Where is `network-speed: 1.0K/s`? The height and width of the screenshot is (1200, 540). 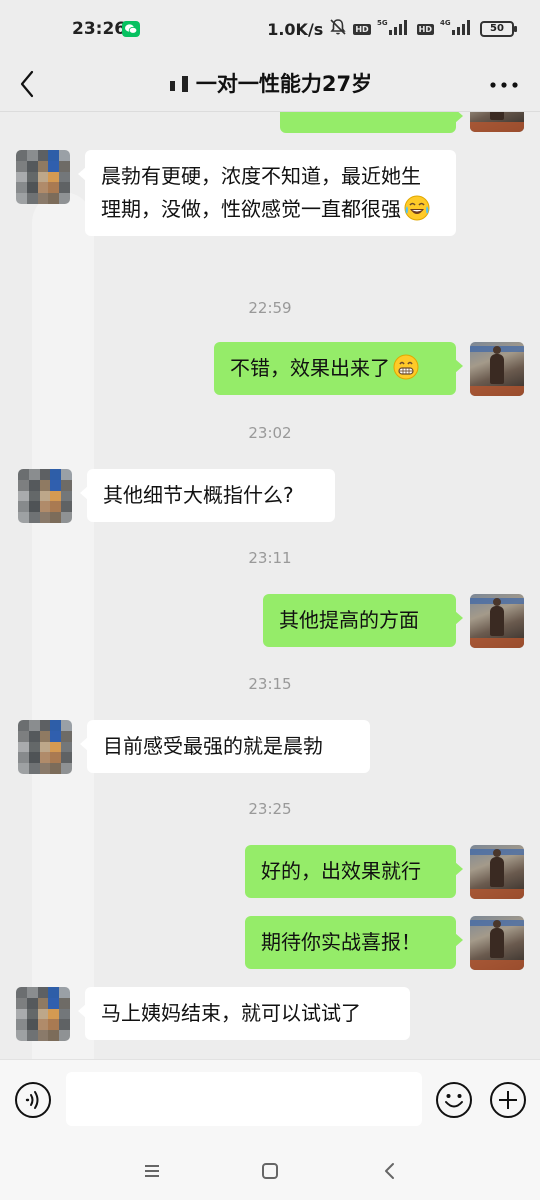 network-speed: 1.0K/s is located at coordinates (295, 29).